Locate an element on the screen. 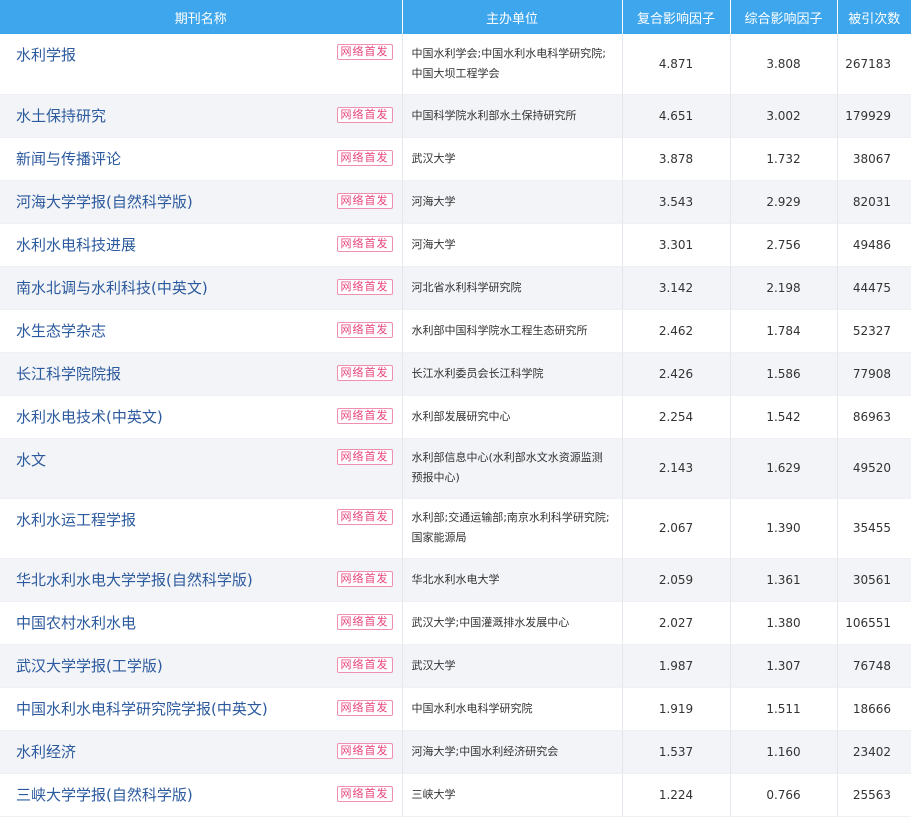 The width and height of the screenshot is (911, 818). organizer-cell: 长江水利委员会长江科学院 is located at coordinates (512, 374).